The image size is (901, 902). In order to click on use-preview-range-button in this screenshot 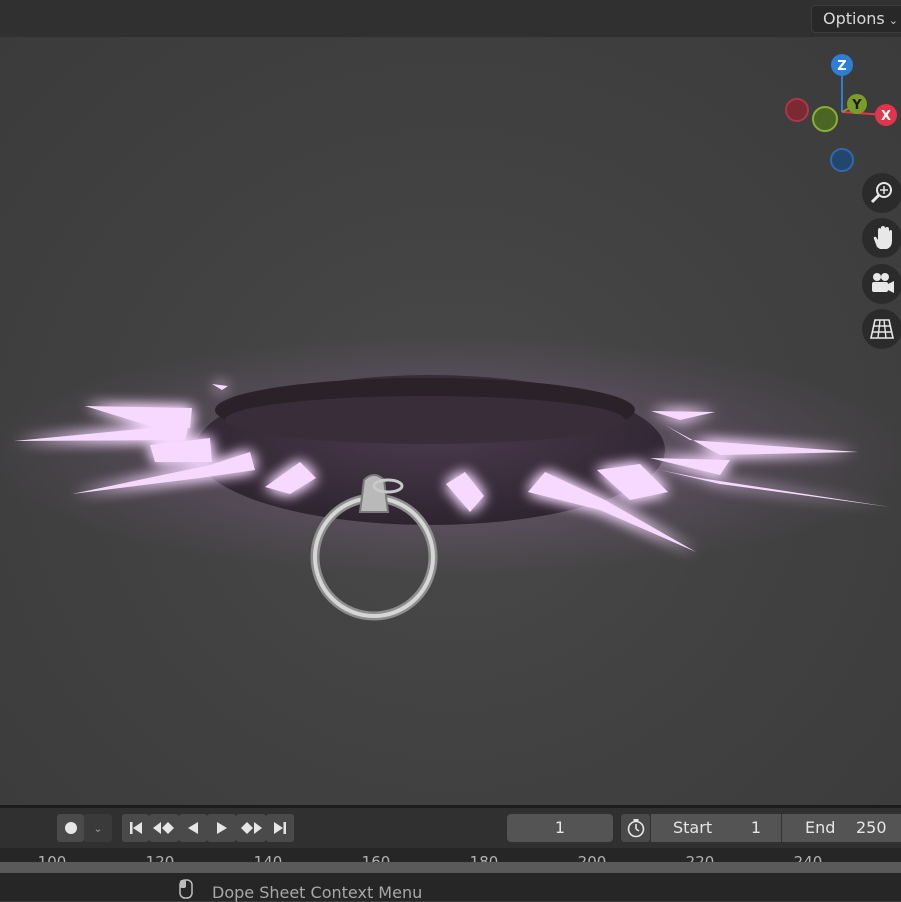, I will do `click(635, 828)`.